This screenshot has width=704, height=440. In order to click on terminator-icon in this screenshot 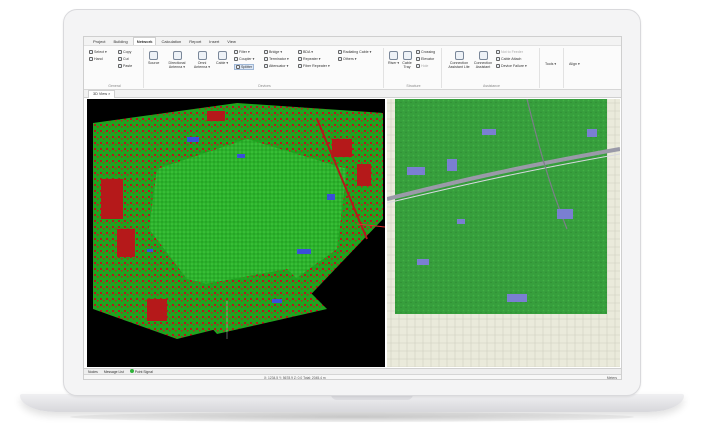, I will do `click(266, 59)`.